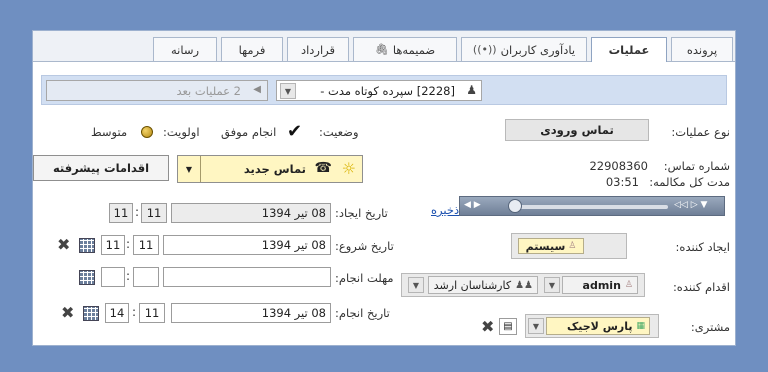 This screenshot has width=768, height=372. What do you see at coordinates (87, 277) in the screenshot?
I see `deadline-calendar-icon` at bounding box center [87, 277].